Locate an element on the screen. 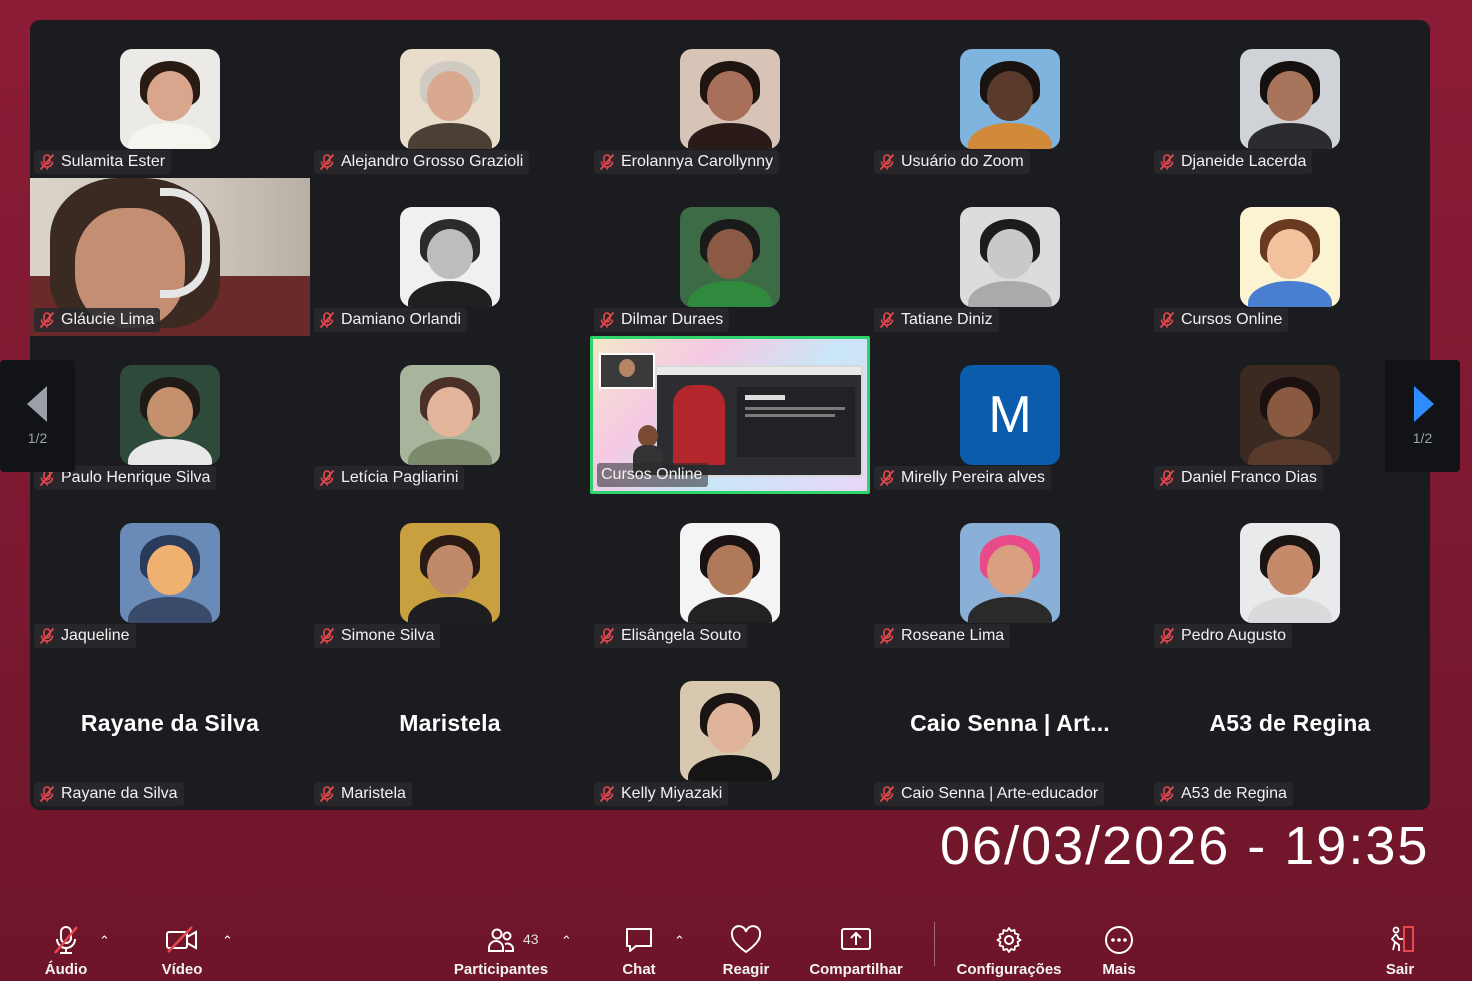 The image size is (1472, 981). active-screen-share-tile: Cursos Online is located at coordinates (730, 415).